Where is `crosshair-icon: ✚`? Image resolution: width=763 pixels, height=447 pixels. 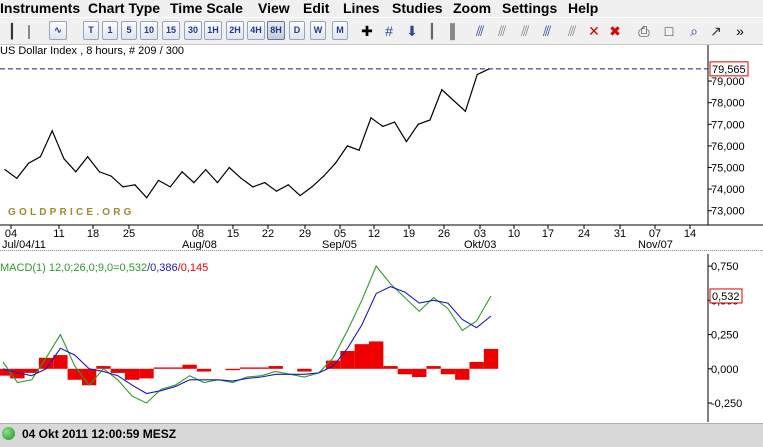
crosshair-icon: ✚ is located at coordinates (367, 31).